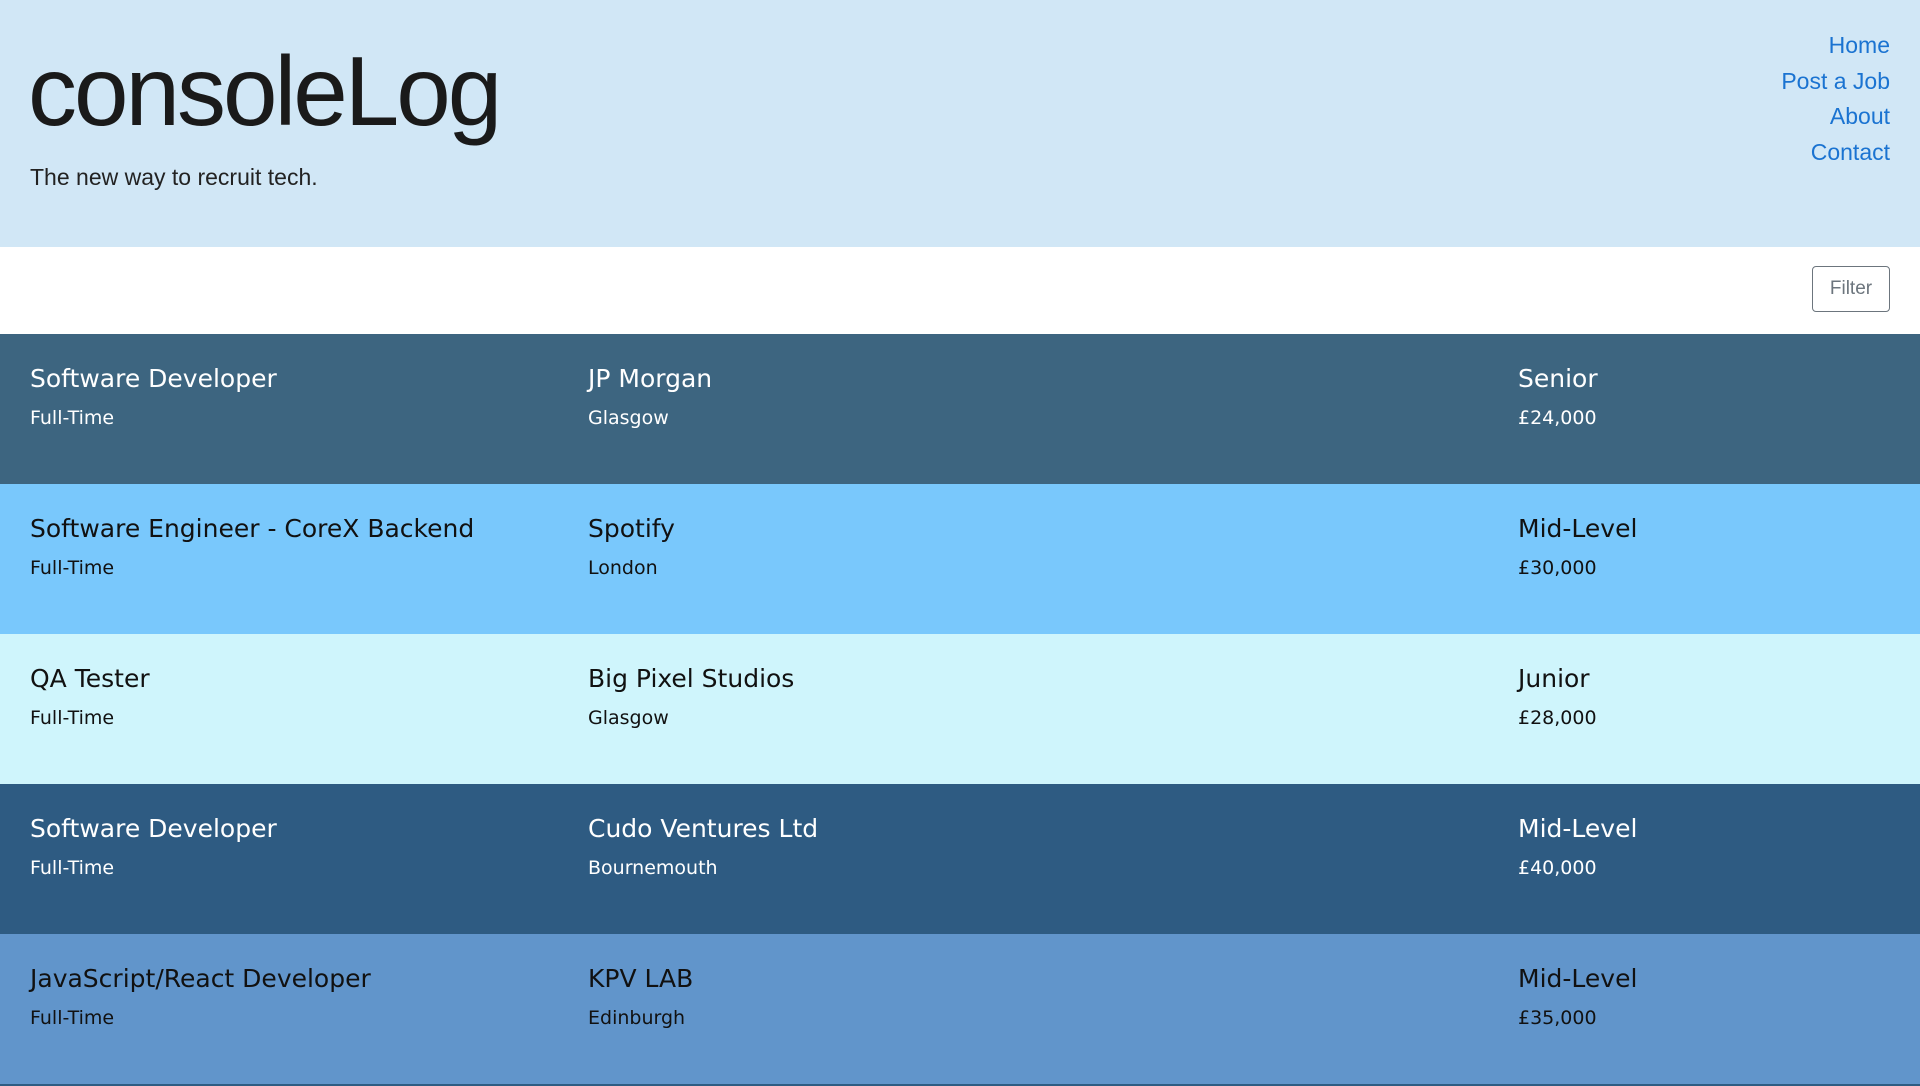  Describe the element at coordinates (1557, 868) in the screenshot. I see `job-salary: £40,000` at that location.